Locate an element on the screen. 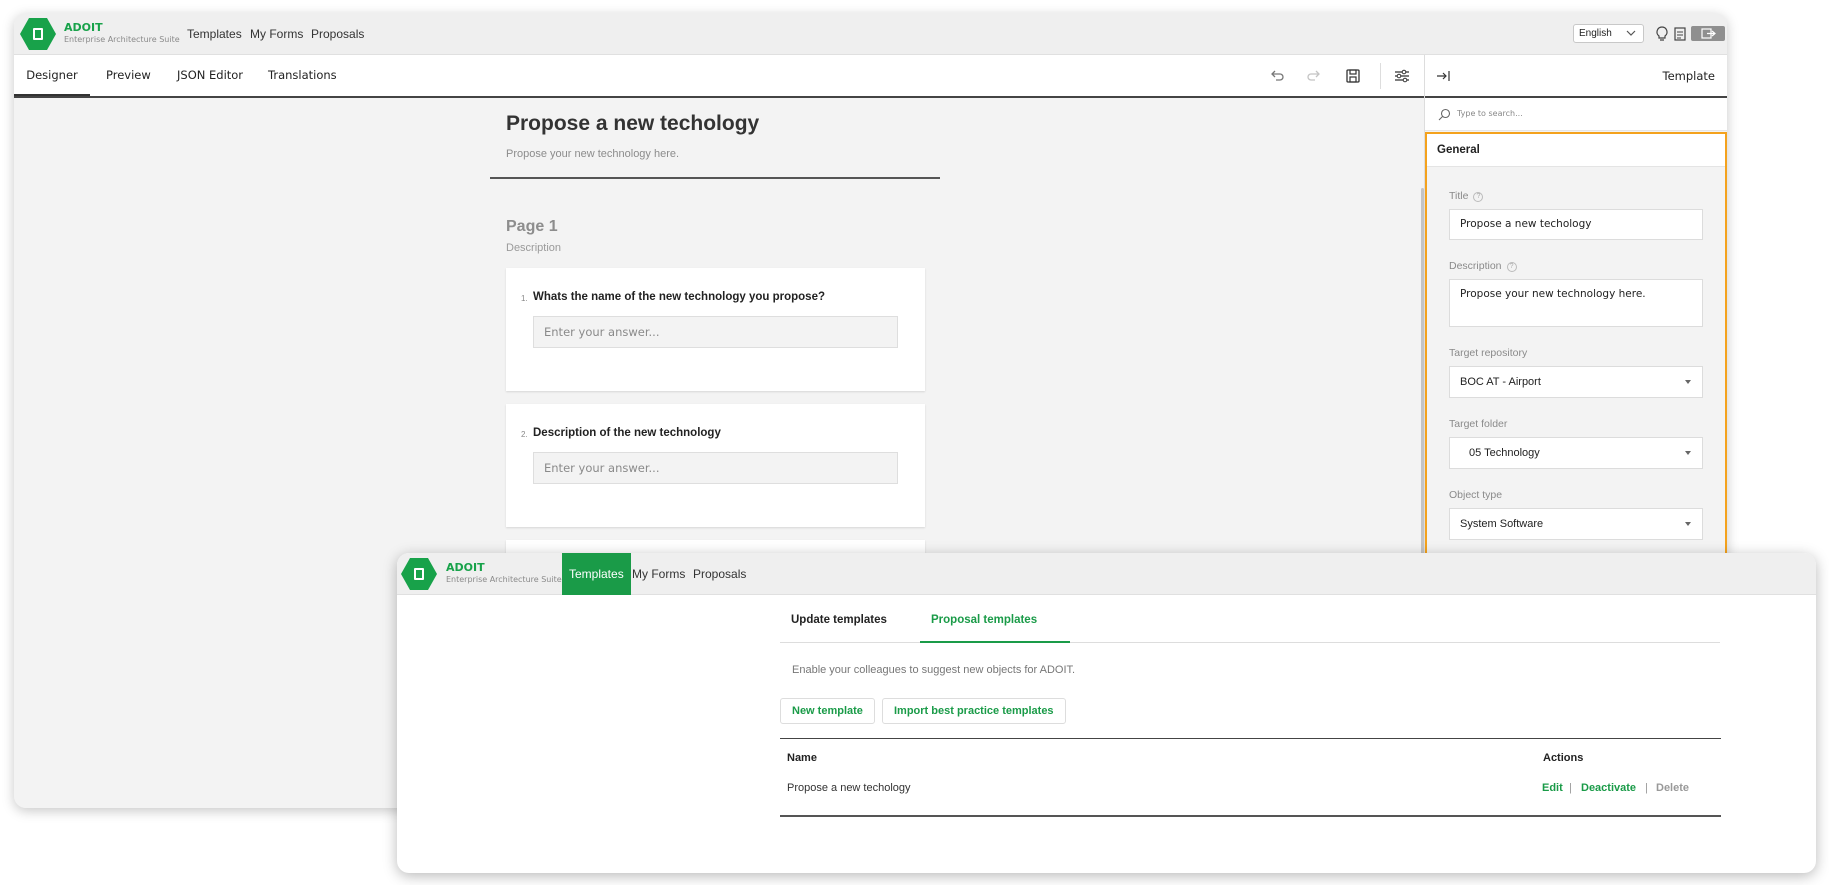 Image resolution: width=1829 pixels, height=885 pixels. tab-update-templates: Update templates is located at coordinates (839, 620).